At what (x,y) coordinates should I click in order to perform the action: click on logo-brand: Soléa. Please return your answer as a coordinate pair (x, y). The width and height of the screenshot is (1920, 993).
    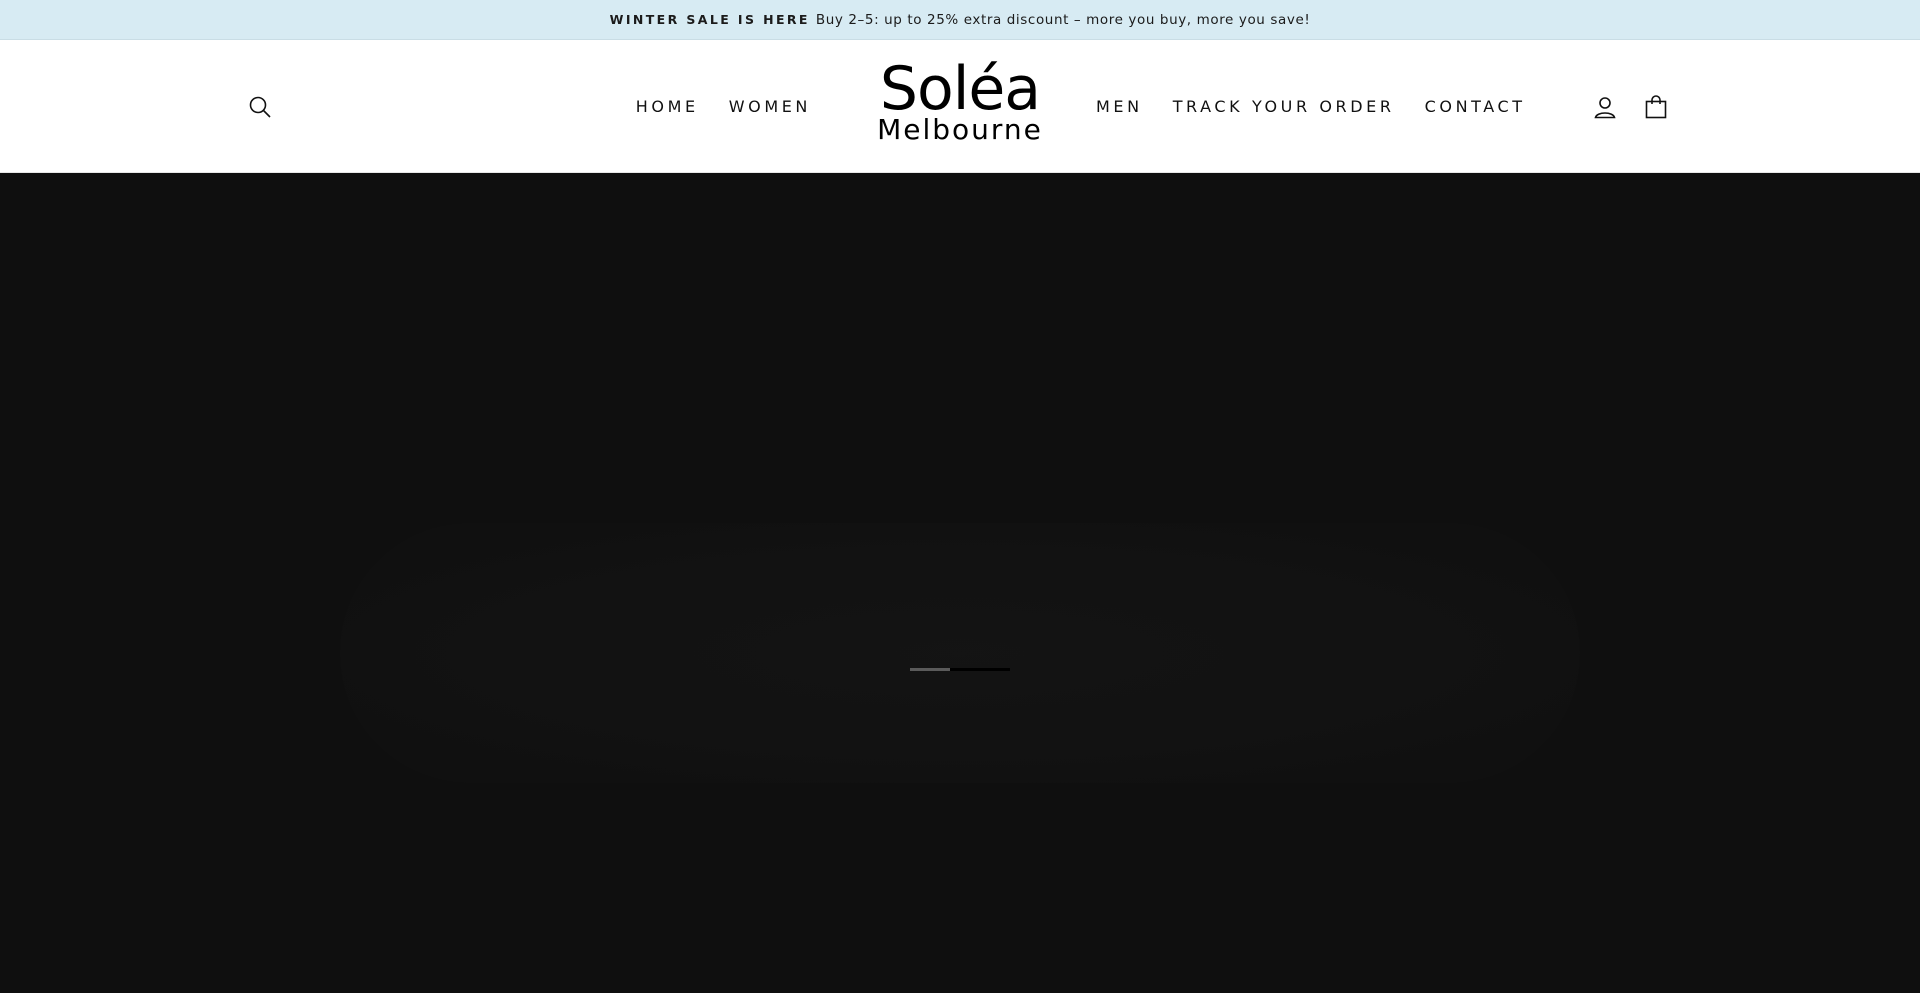
    Looking at the image, I should click on (960, 89).